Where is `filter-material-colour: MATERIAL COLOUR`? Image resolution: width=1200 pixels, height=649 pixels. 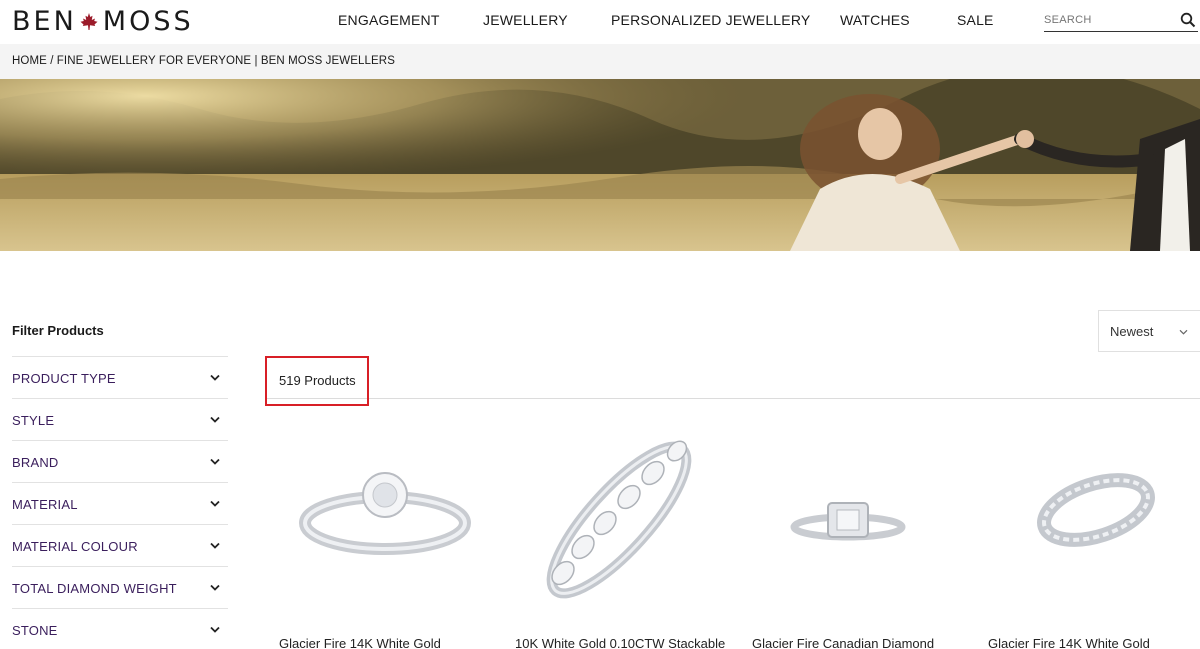
filter-material-colour: MATERIAL COLOUR is located at coordinates (120, 545).